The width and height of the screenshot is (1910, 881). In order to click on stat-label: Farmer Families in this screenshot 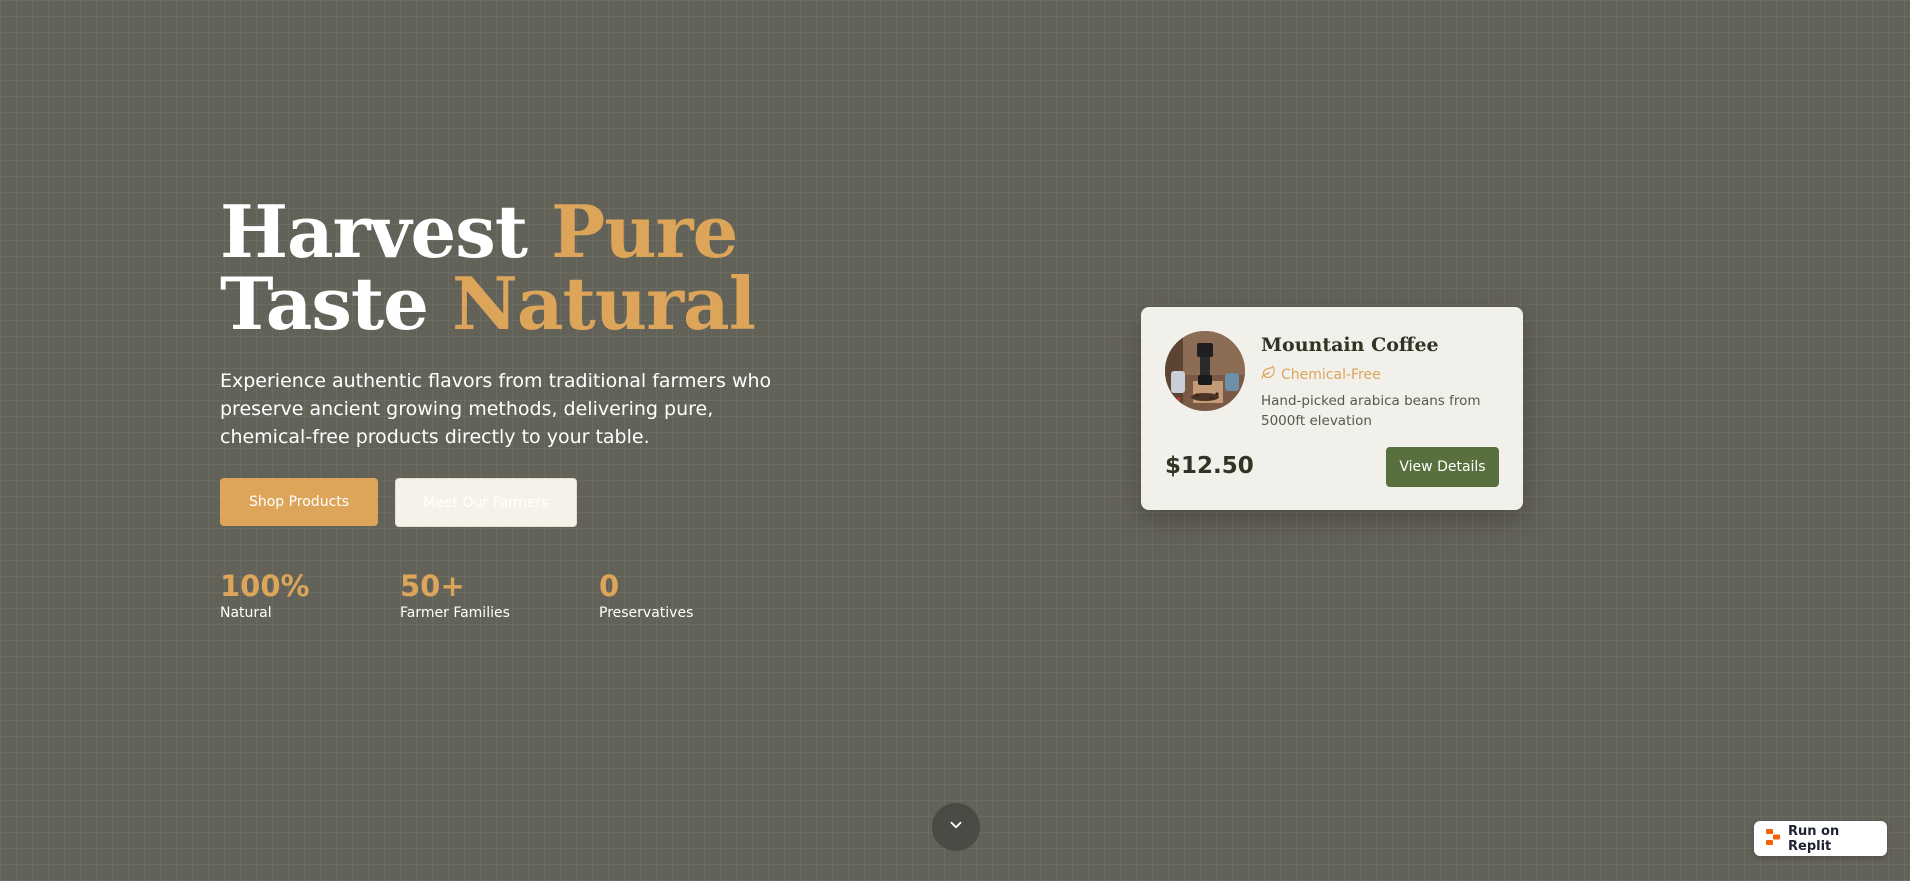, I will do `click(455, 613)`.